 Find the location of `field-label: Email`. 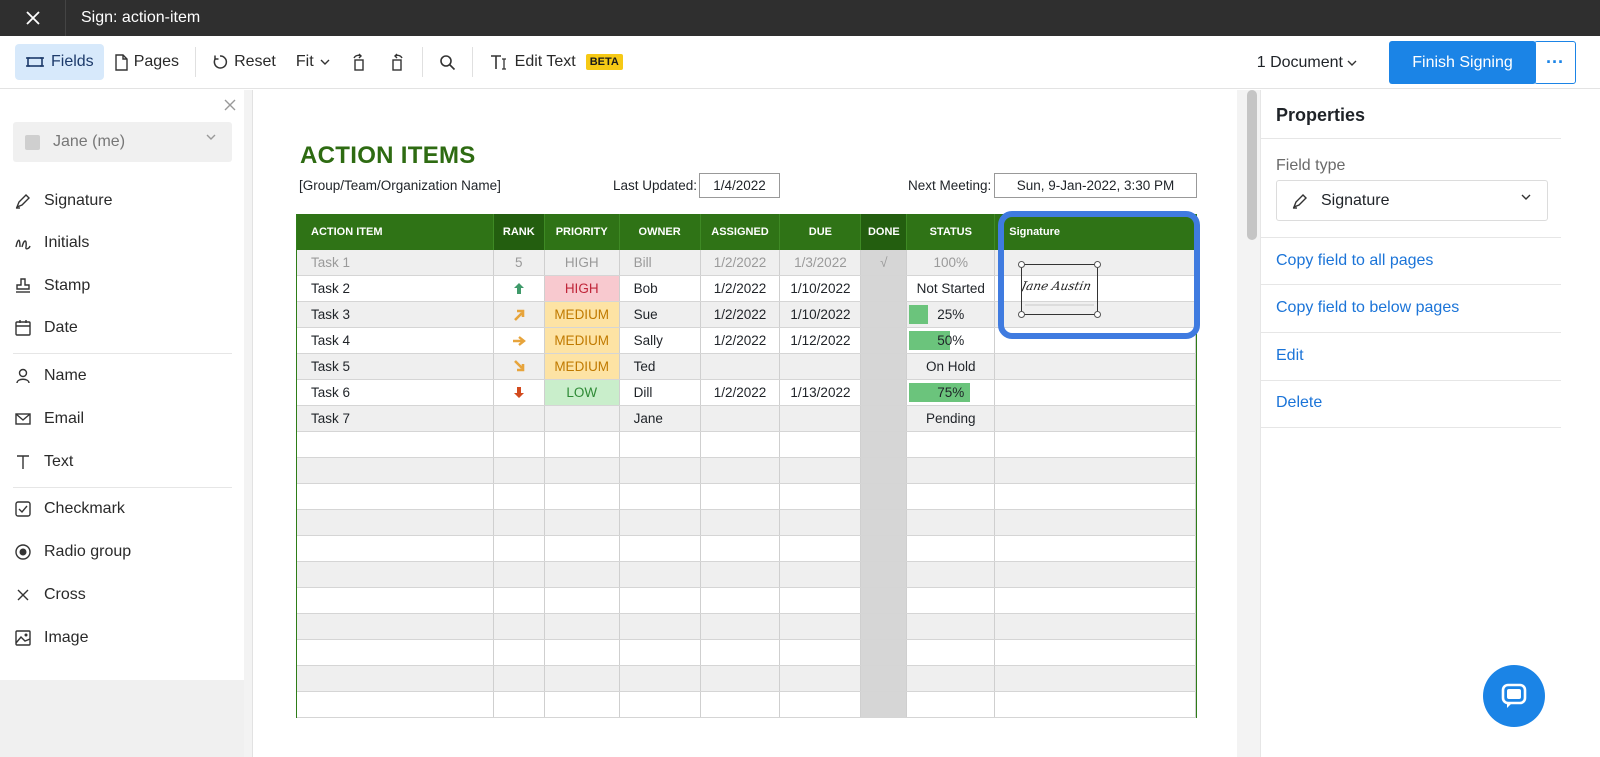

field-label: Email is located at coordinates (64, 418).